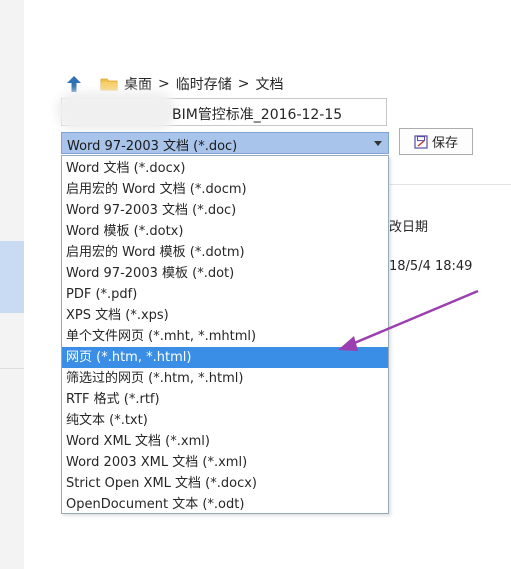 This screenshot has width=511, height=569. I want to click on file-type-option-dotm: 启用宏的 Word 模板 (*.dotm), so click(225, 252).